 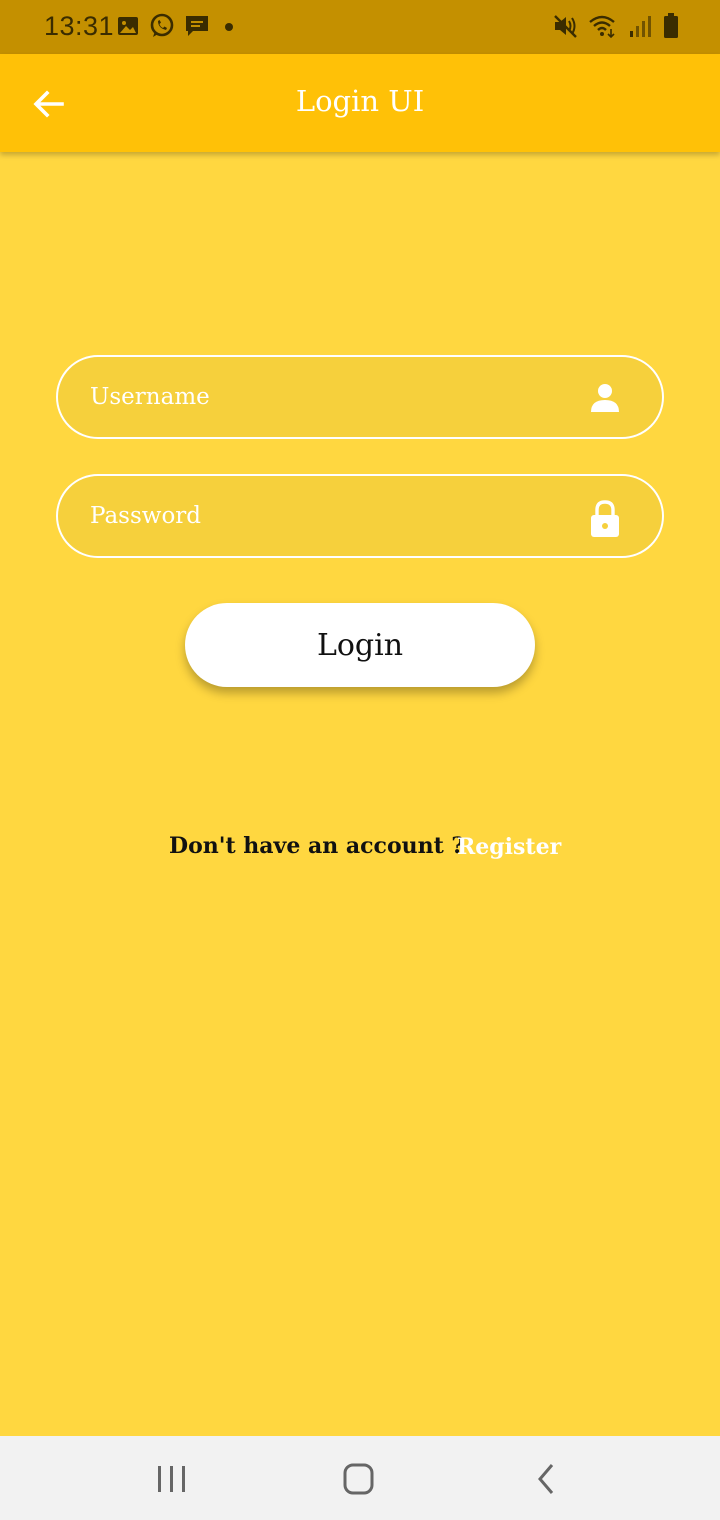 What do you see at coordinates (671, 26) in the screenshot?
I see `battery-icon` at bounding box center [671, 26].